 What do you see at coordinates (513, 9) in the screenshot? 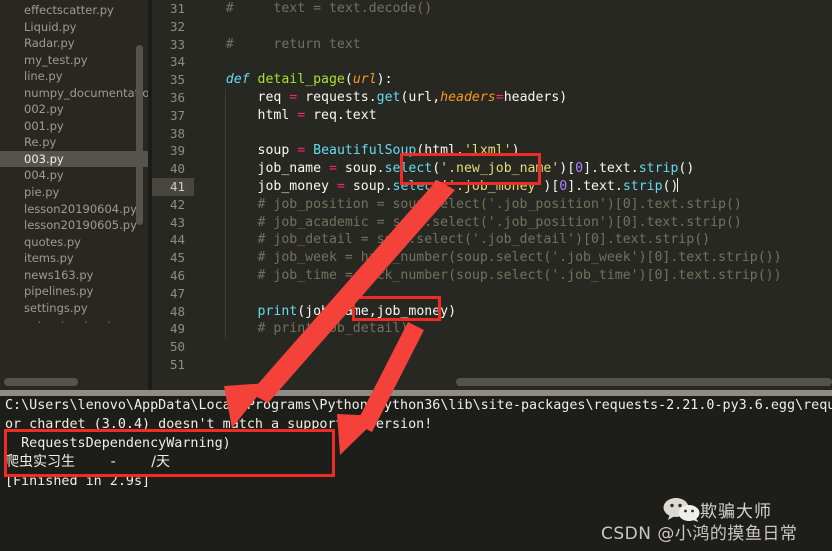
I see `code-line: # text = text.decode()` at bounding box center [513, 9].